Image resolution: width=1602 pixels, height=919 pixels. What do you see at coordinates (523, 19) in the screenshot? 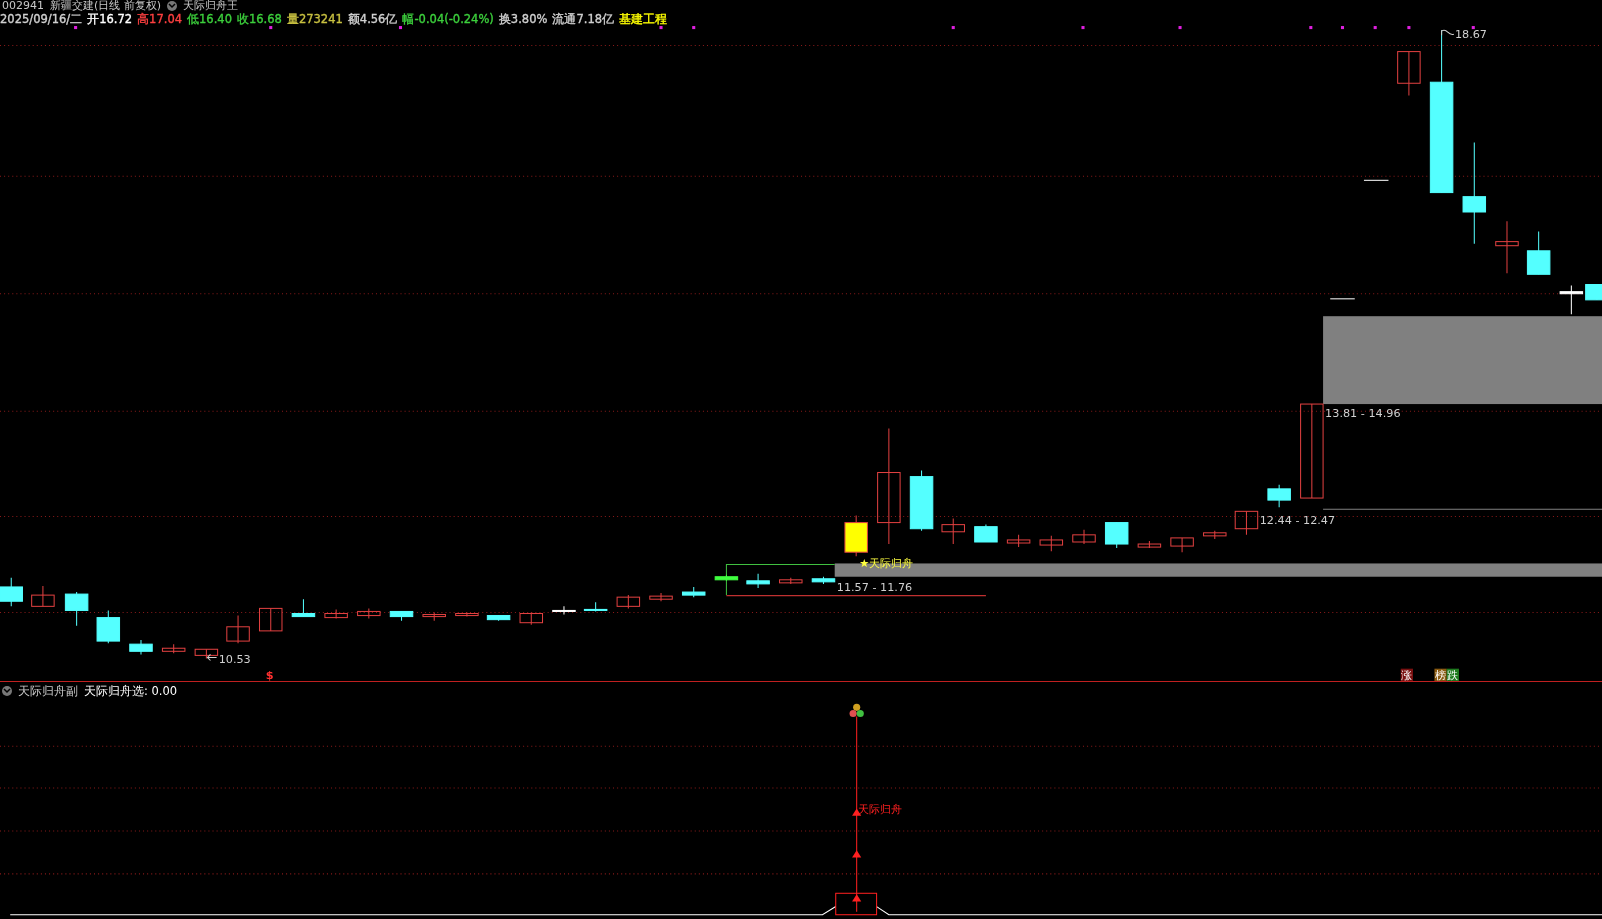
I see `quote-value: 换3.80%` at bounding box center [523, 19].